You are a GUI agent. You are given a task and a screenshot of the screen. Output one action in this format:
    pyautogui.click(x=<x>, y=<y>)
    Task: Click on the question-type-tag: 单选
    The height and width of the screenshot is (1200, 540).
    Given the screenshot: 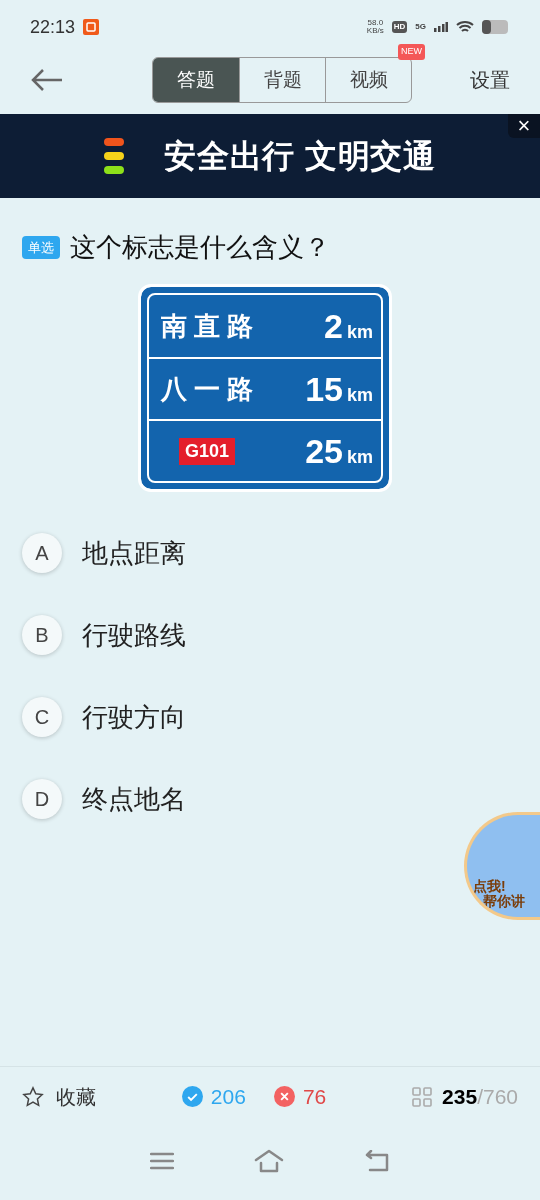 What is the action you would take?
    pyautogui.click(x=41, y=247)
    